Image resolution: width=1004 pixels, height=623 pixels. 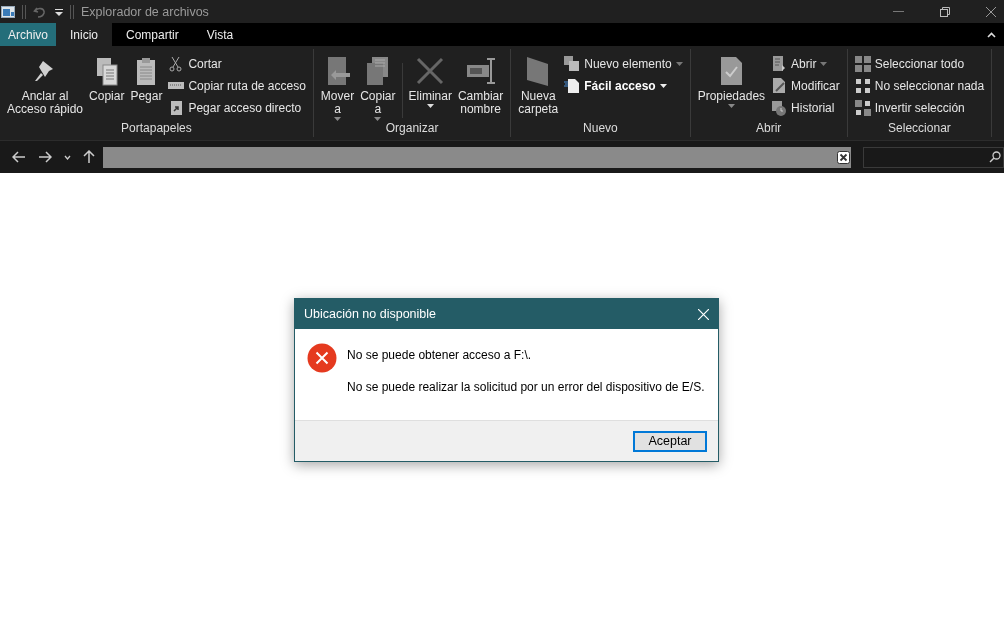 What do you see at coordinates (779, 86) in the screenshot?
I see `edit-icon` at bounding box center [779, 86].